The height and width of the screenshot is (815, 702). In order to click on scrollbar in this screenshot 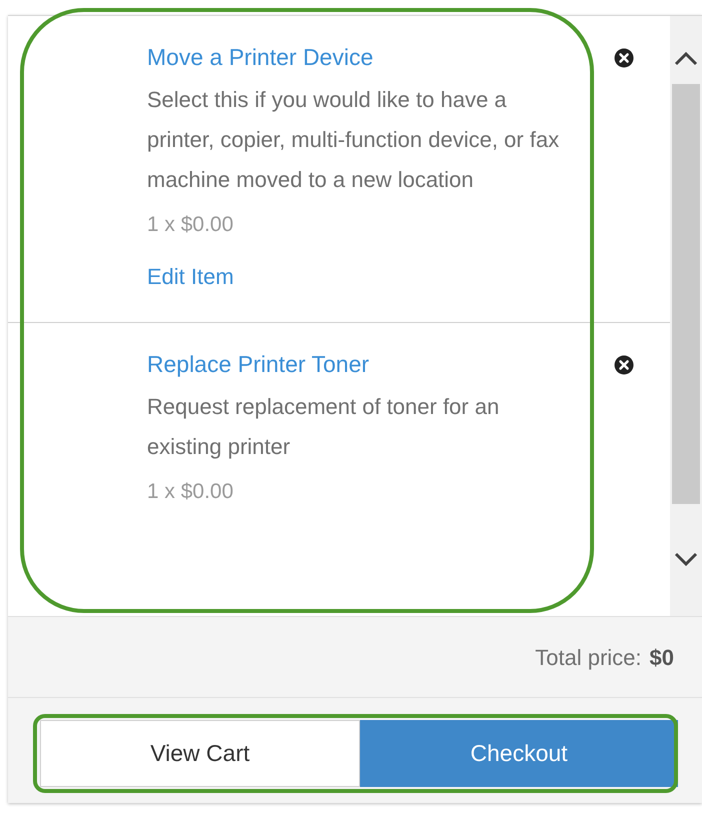, I will do `click(686, 316)`.